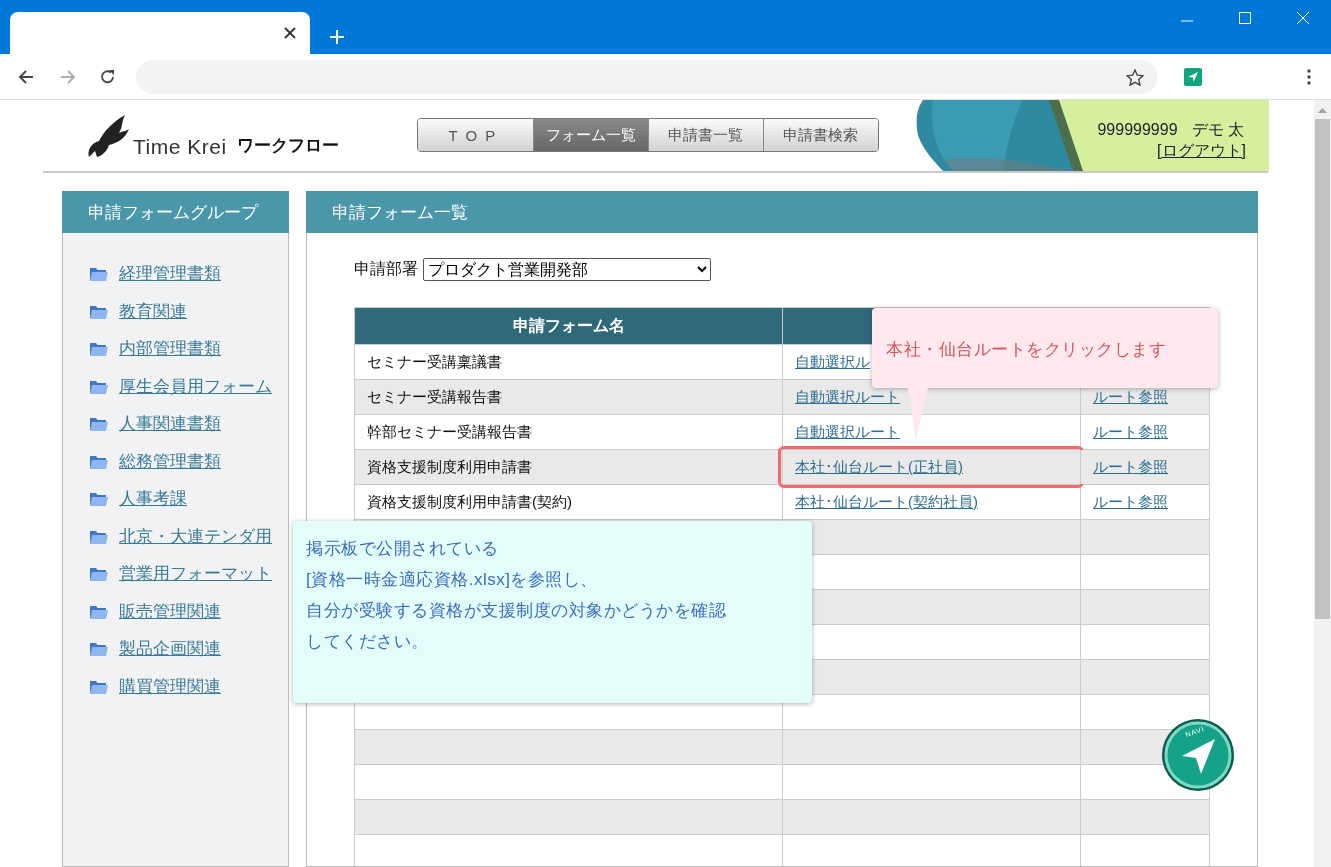 This screenshot has width=1331, height=867. Describe the element at coordinates (1245, 18) in the screenshot. I see `maximize-icon` at that location.